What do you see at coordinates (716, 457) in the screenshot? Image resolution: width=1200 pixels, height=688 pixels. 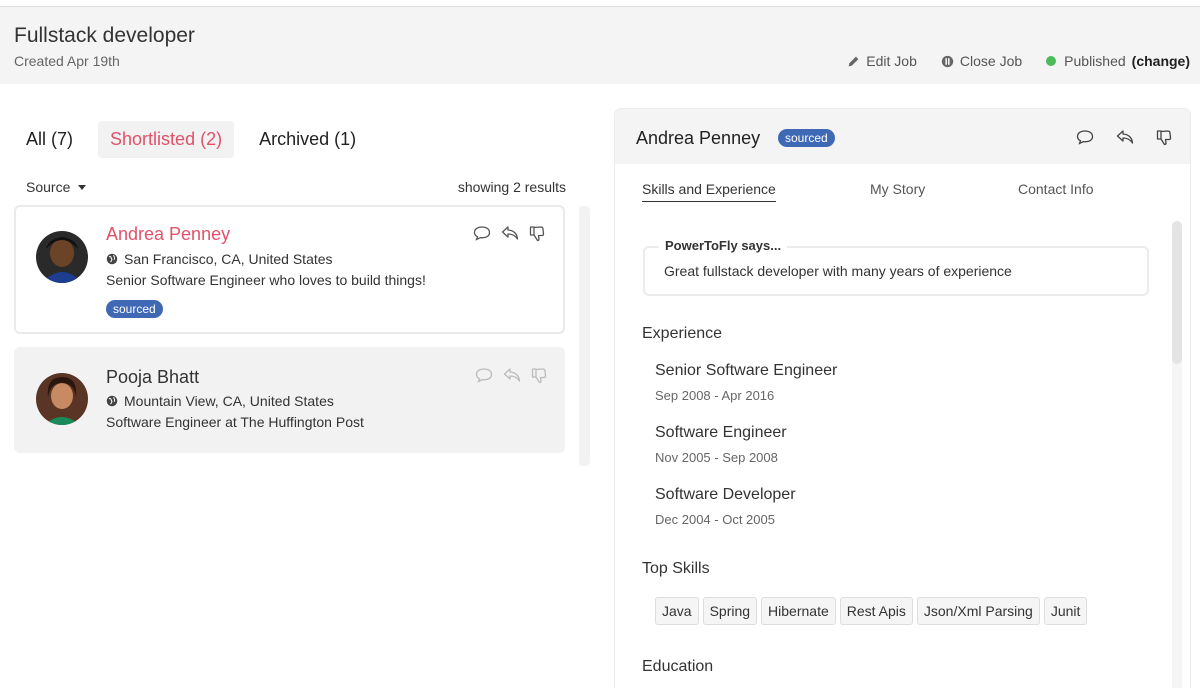 I see `experience-dates: Nov 2005 - Sep 2008` at bounding box center [716, 457].